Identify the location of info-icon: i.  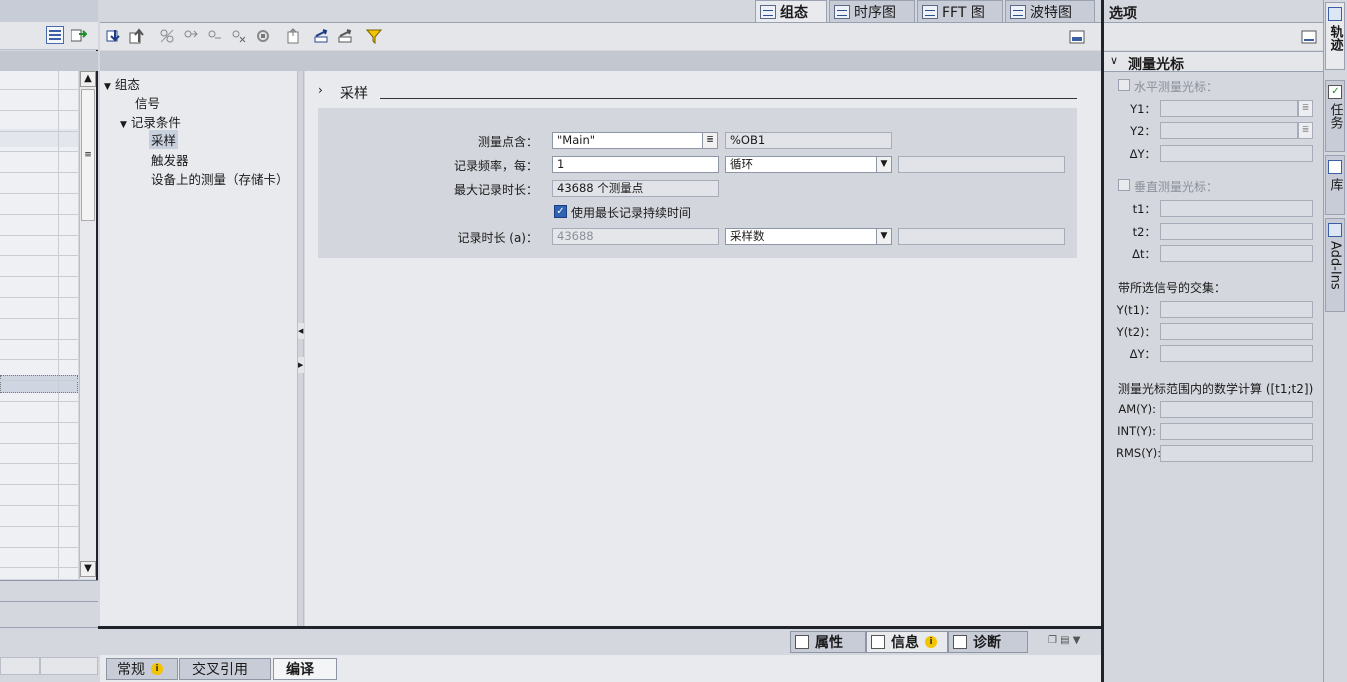
(157, 669).